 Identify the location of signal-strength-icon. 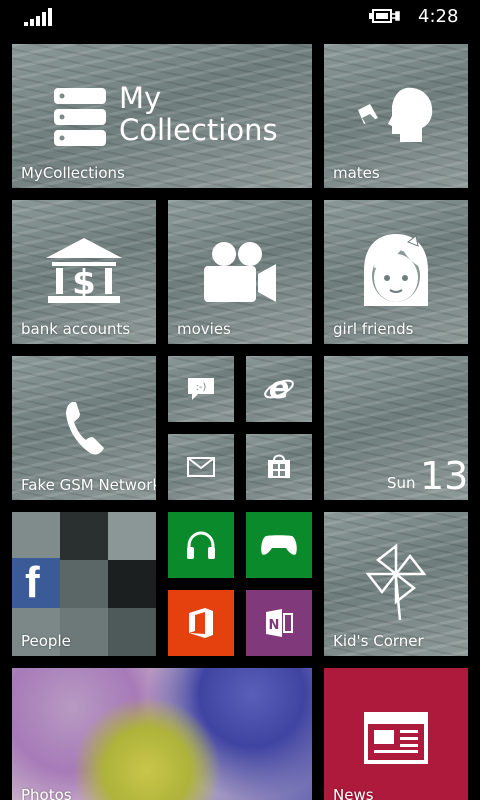
(39, 17).